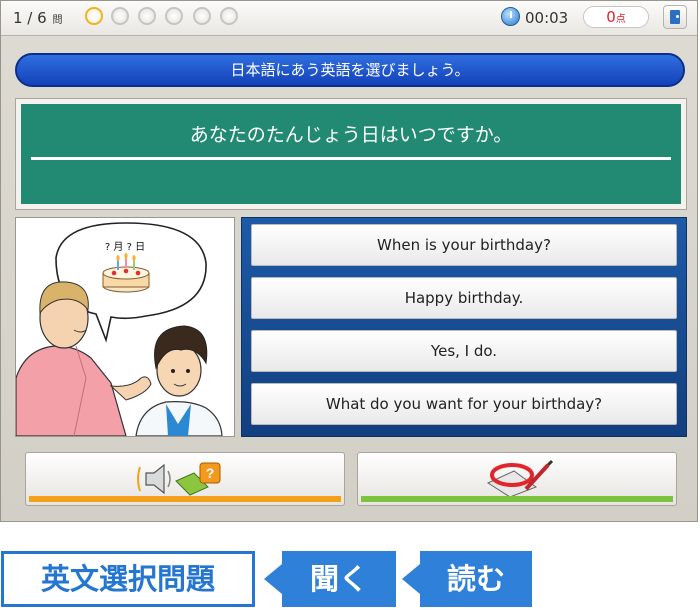  I want to click on question-number: 1 / 6, so click(30, 18).